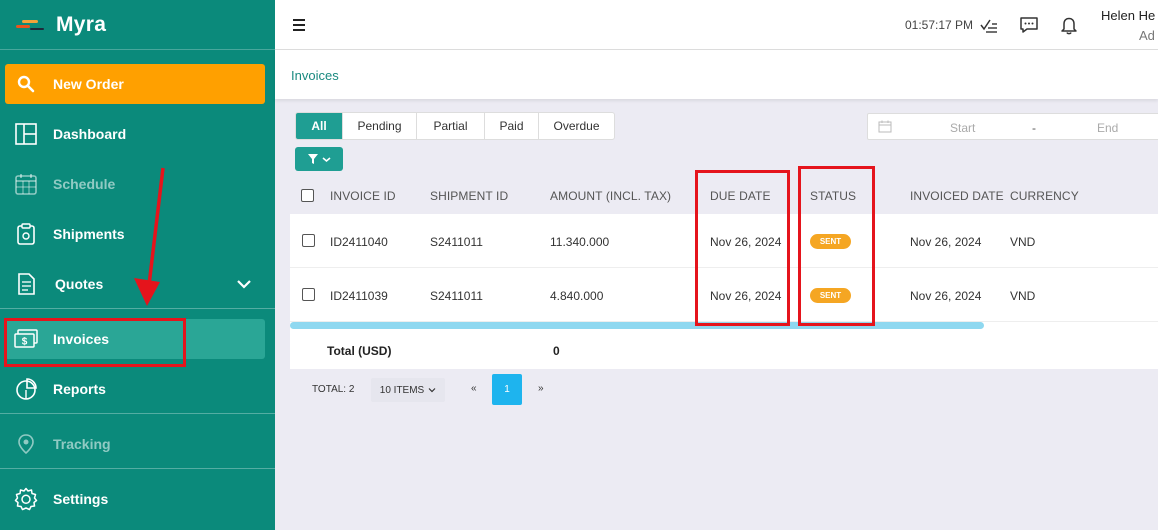 The height and width of the screenshot is (530, 1158). Describe the element at coordinates (149, 236) in the screenshot. I see `red-arrow-icon` at that location.